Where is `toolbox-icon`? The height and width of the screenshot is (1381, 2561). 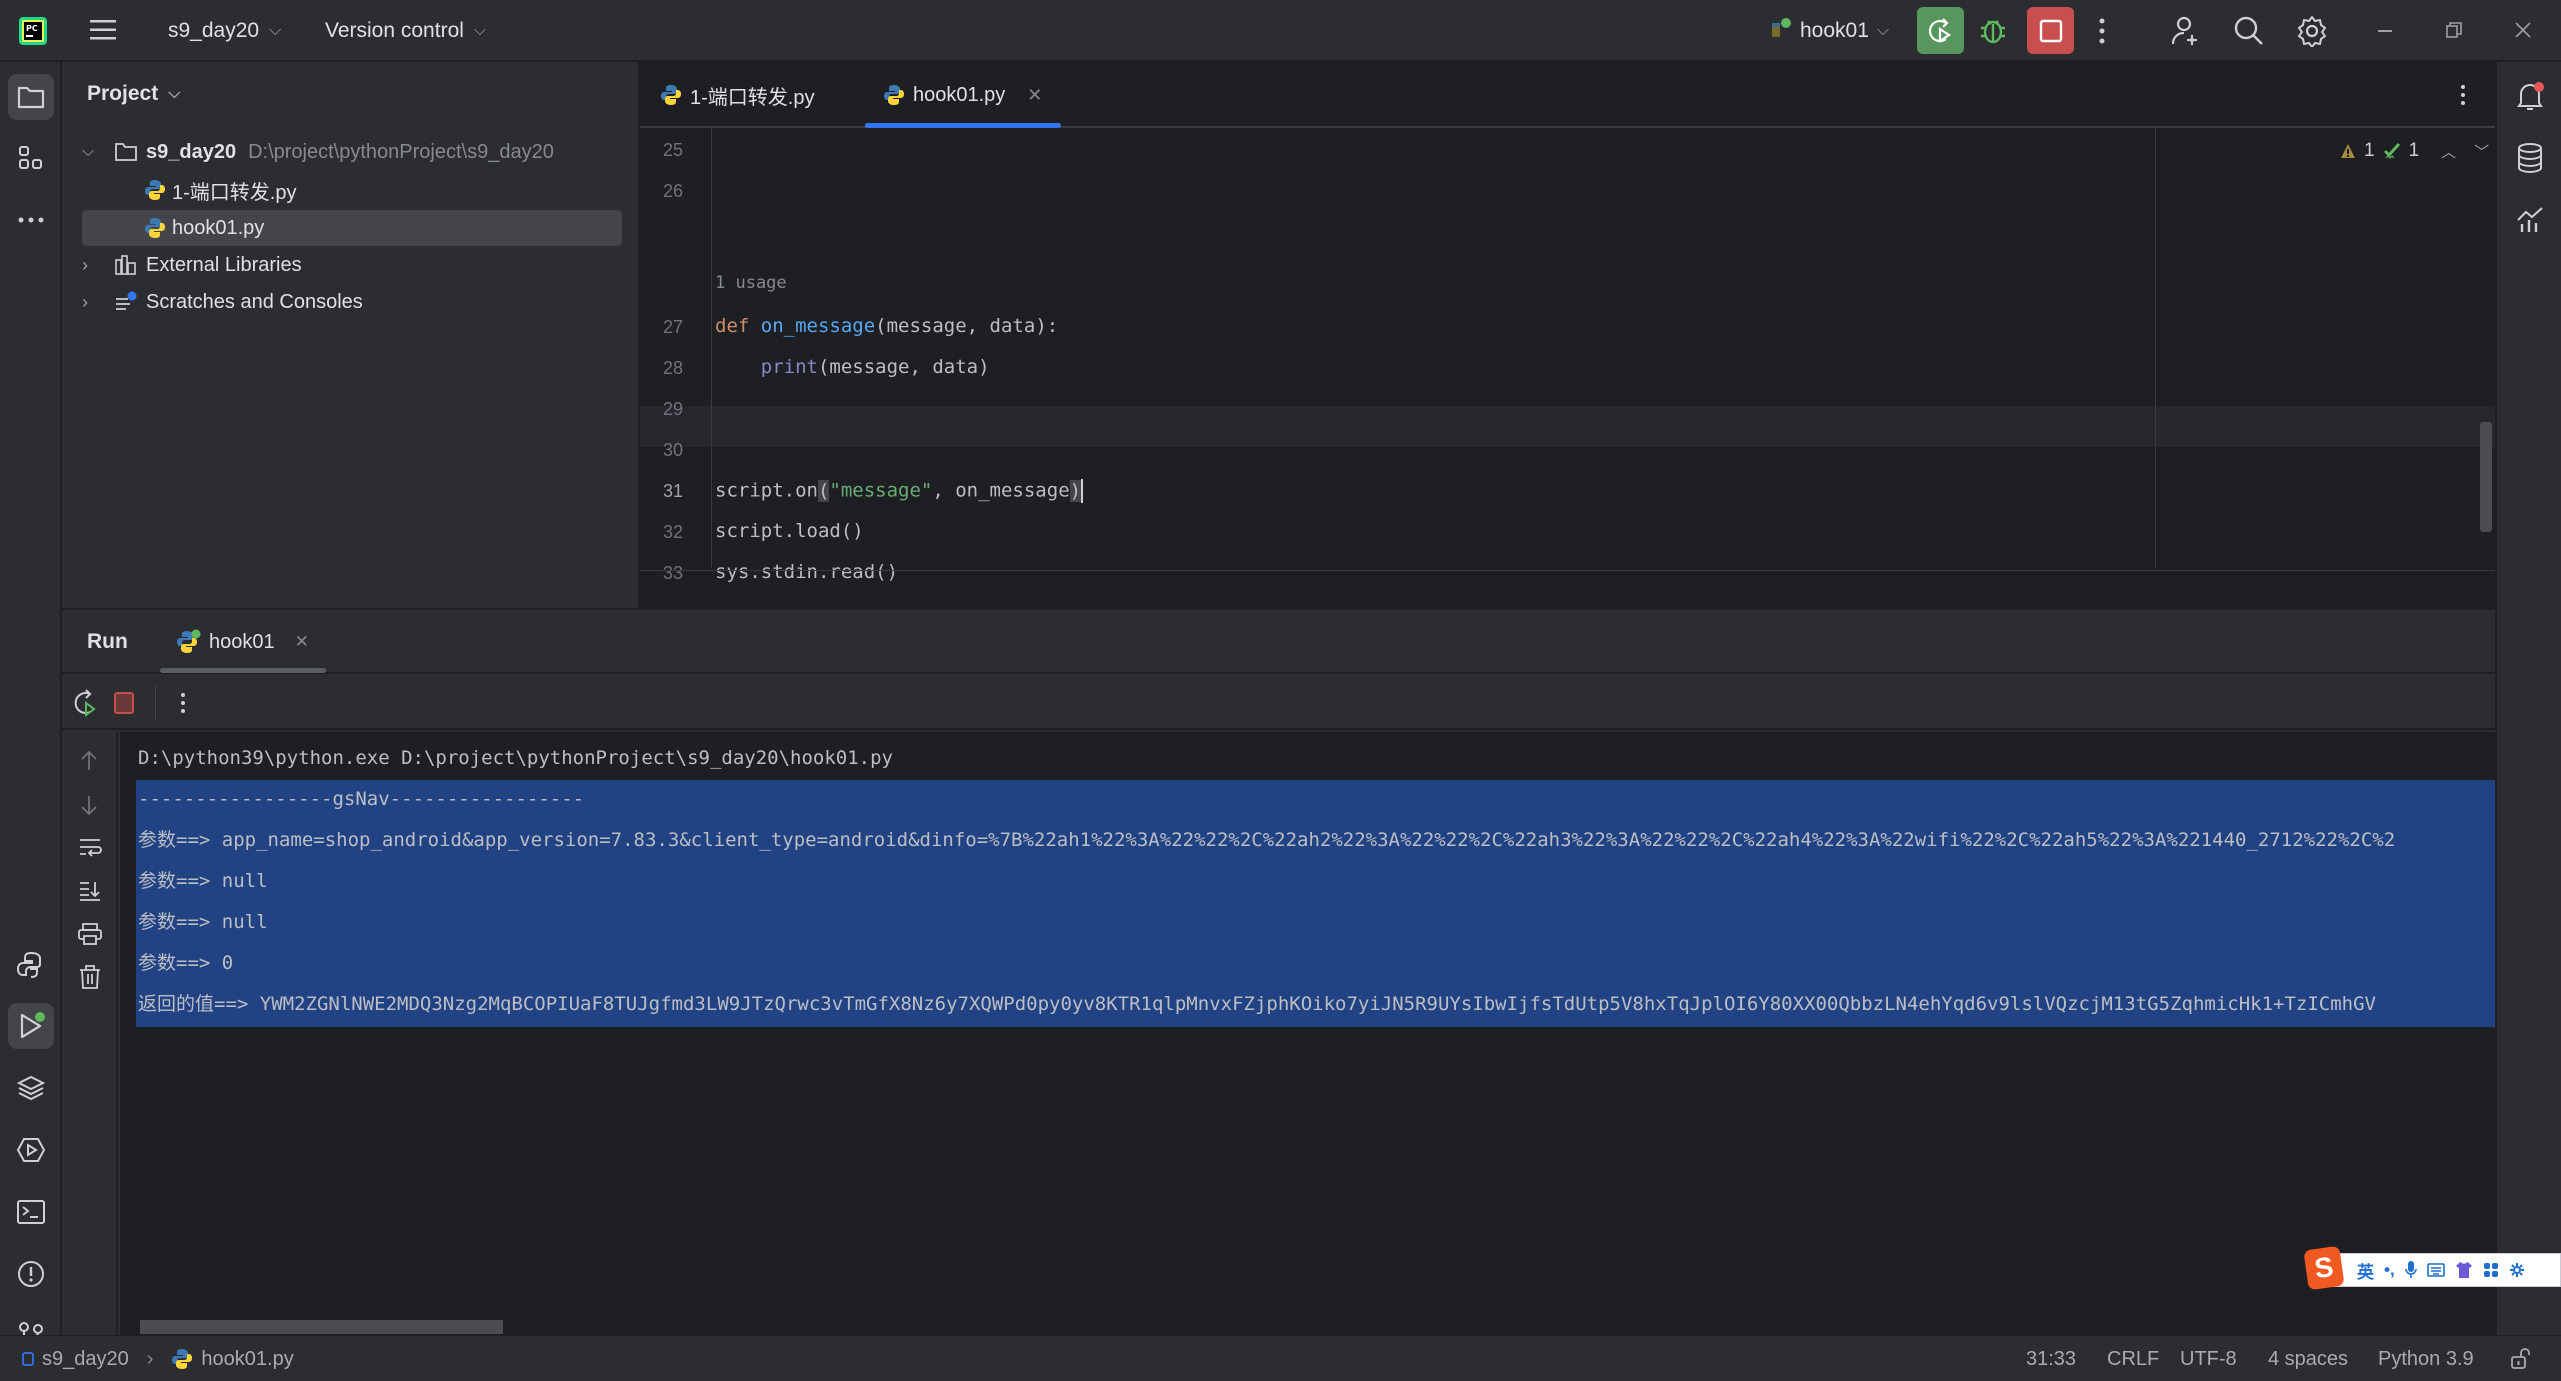
toolbox-icon is located at coordinates (2491, 1270).